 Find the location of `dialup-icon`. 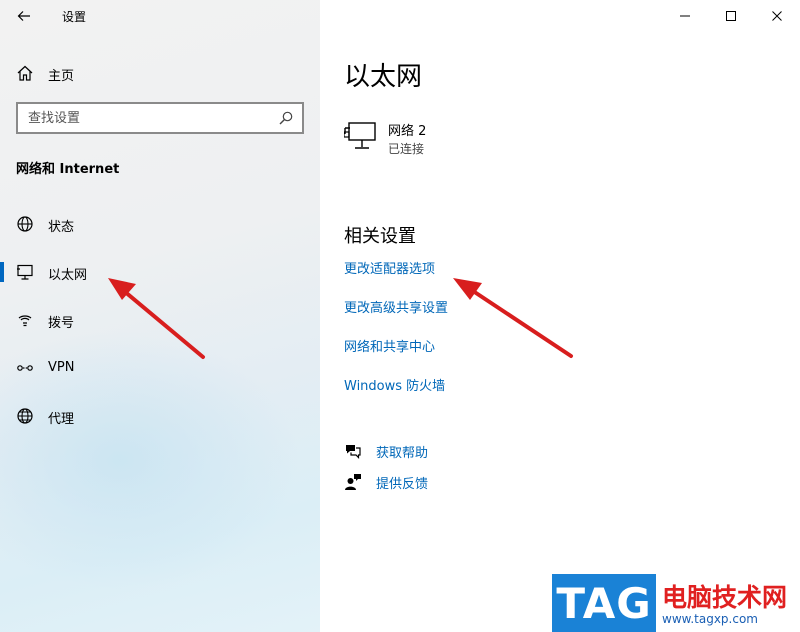

dialup-icon is located at coordinates (25, 321).